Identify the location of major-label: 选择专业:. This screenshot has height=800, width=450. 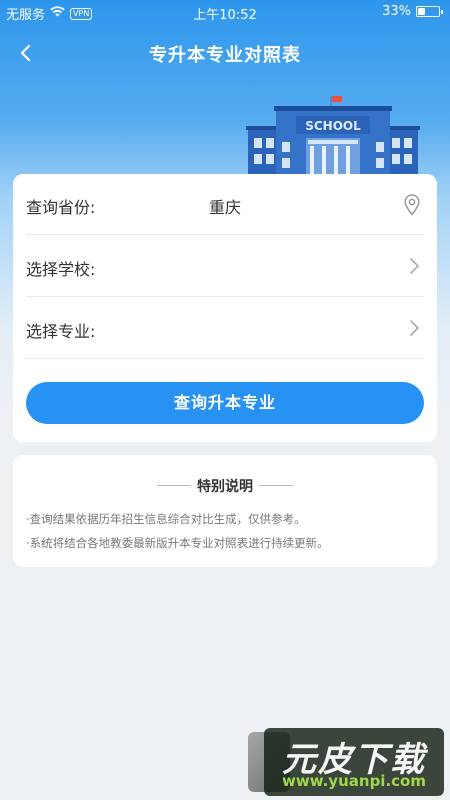
(61, 331).